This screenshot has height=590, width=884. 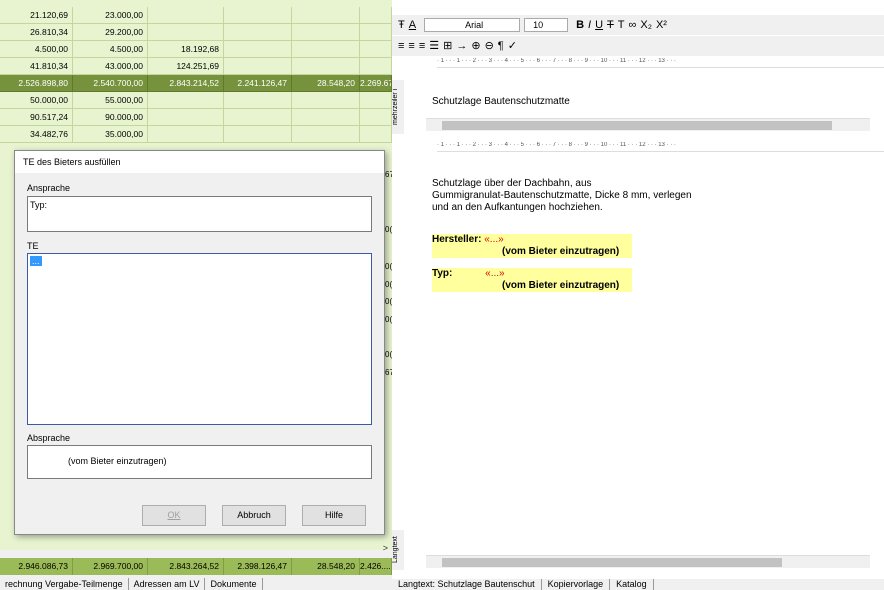 What do you see at coordinates (199, 462) in the screenshot?
I see `absprache-field: (vom Bieter einzutragen)` at bounding box center [199, 462].